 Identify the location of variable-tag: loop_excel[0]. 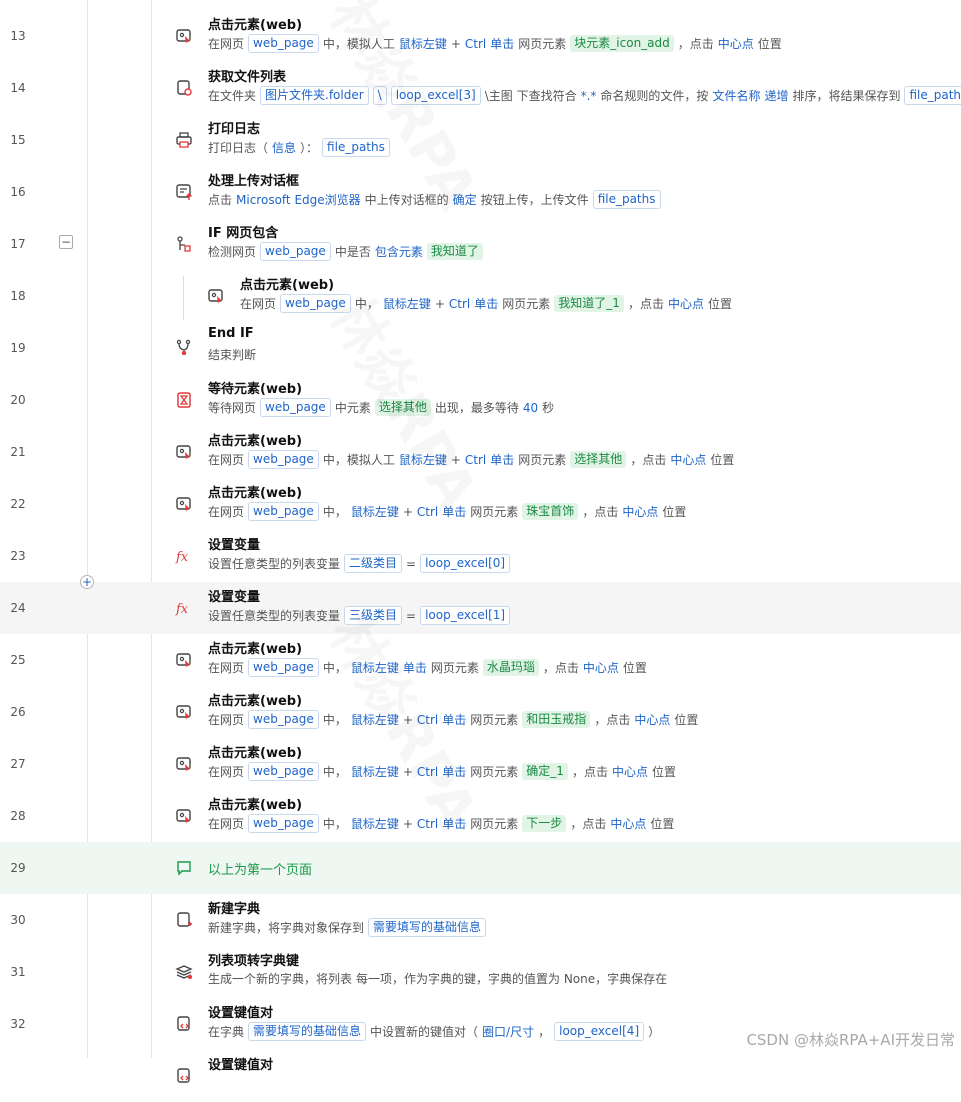
(465, 563).